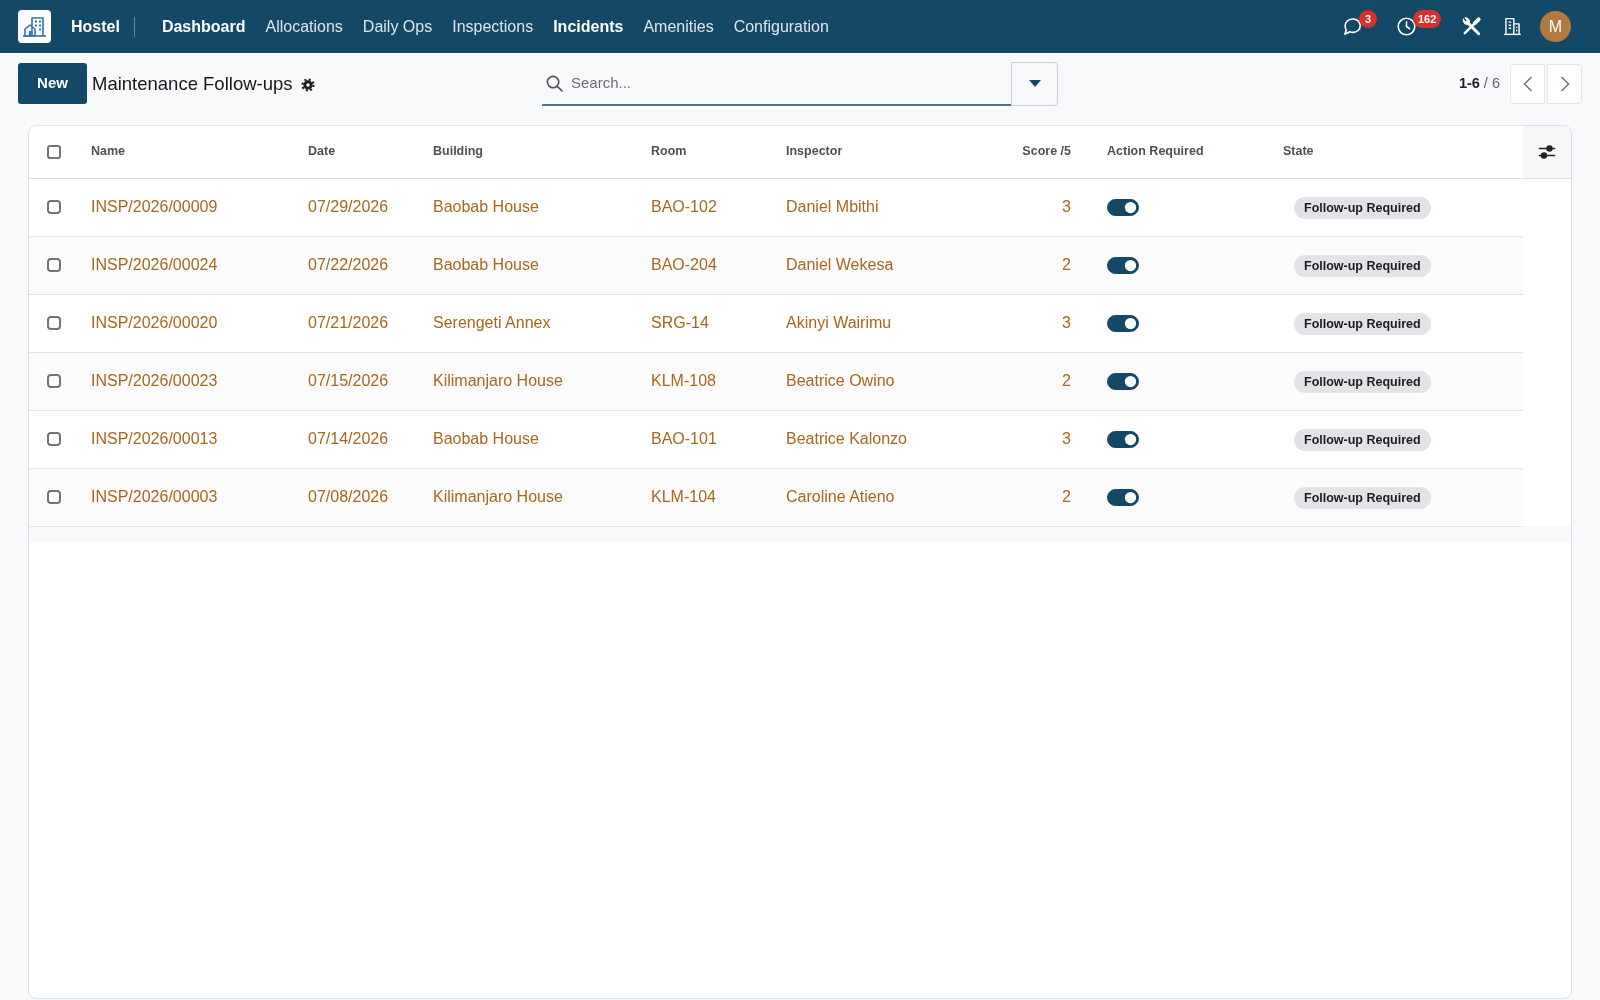  I want to click on menu-item: Dashboard, so click(203, 26).